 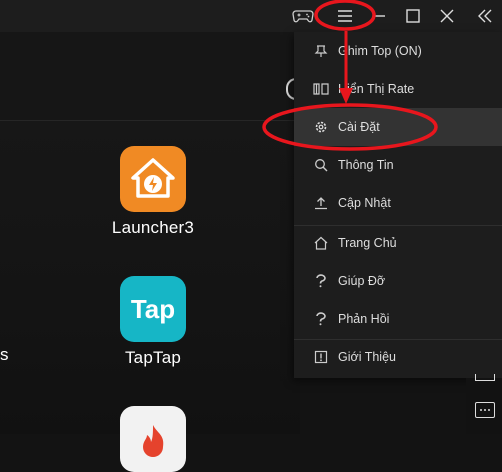 I want to click on search-icon, so click(x=321, y=165).